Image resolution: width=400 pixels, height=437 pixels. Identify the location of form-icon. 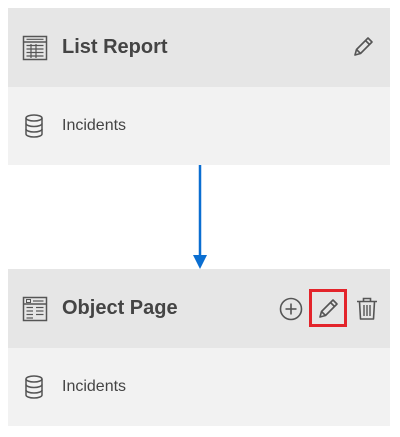
(35, 309).